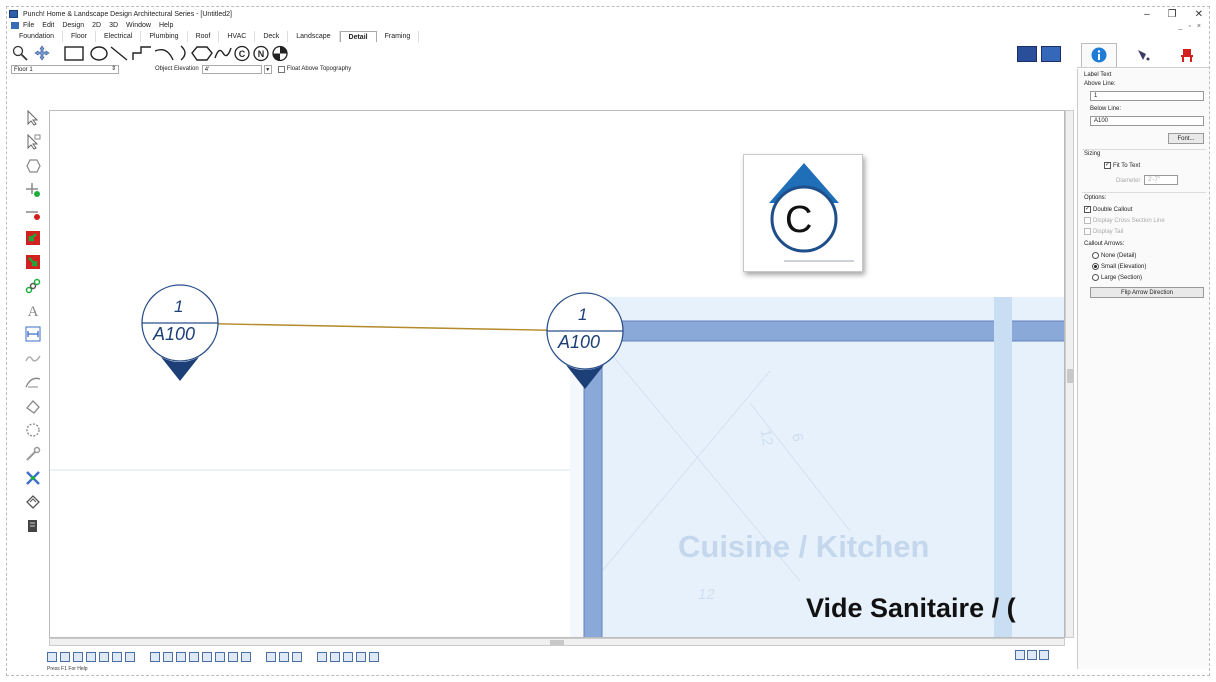 Image resolution: width=1216 pixels, height=682 pixels. Describe the element at coordinates (220, 657) in the screenshot. I see `same-size-icon` at that location.